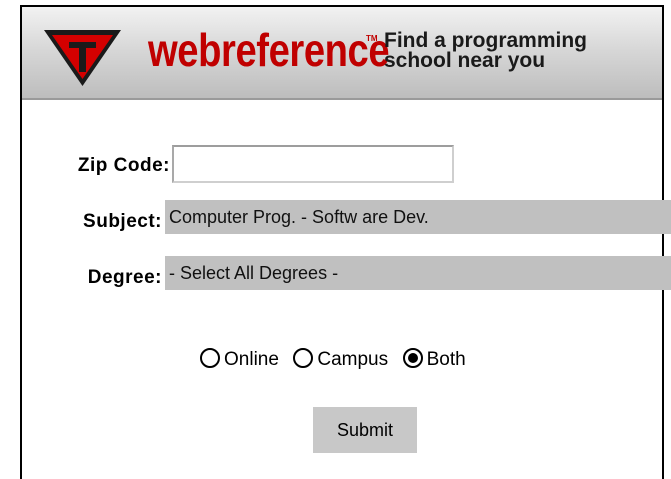 This screenshot has height=479, width=671. I want to click on submit-button: Submit, so click(365, 430).